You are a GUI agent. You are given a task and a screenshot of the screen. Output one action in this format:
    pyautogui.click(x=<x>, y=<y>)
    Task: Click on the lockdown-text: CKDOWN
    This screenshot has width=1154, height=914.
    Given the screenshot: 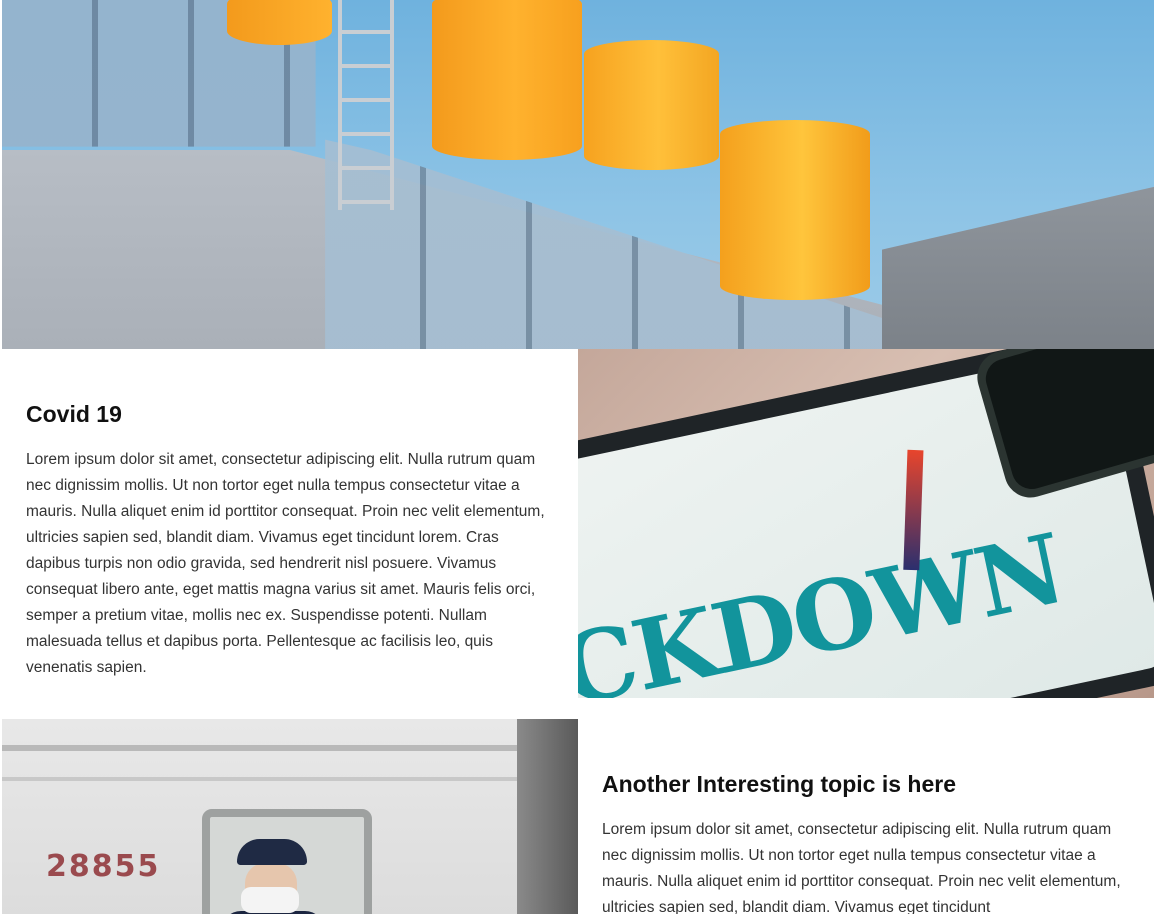 What is the action you would take?
    pyautogui.click(x=825, y=604)
    